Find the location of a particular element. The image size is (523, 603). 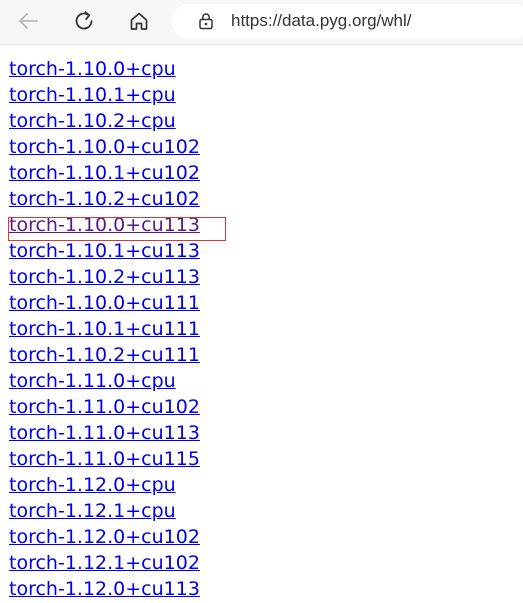

list-item: torch-1.10.1+cpu is located at coordinates (104, 95).